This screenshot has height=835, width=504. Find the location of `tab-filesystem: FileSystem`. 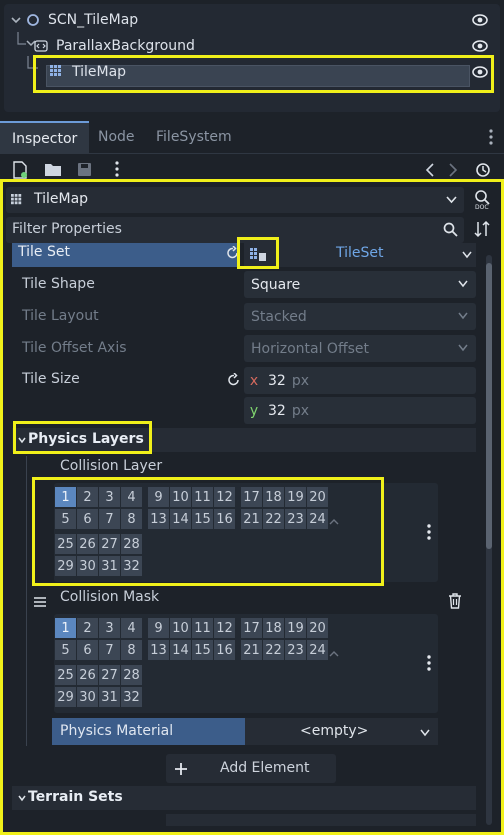

tab-filesystem: FileSystem is located at coordinates (194, 137).